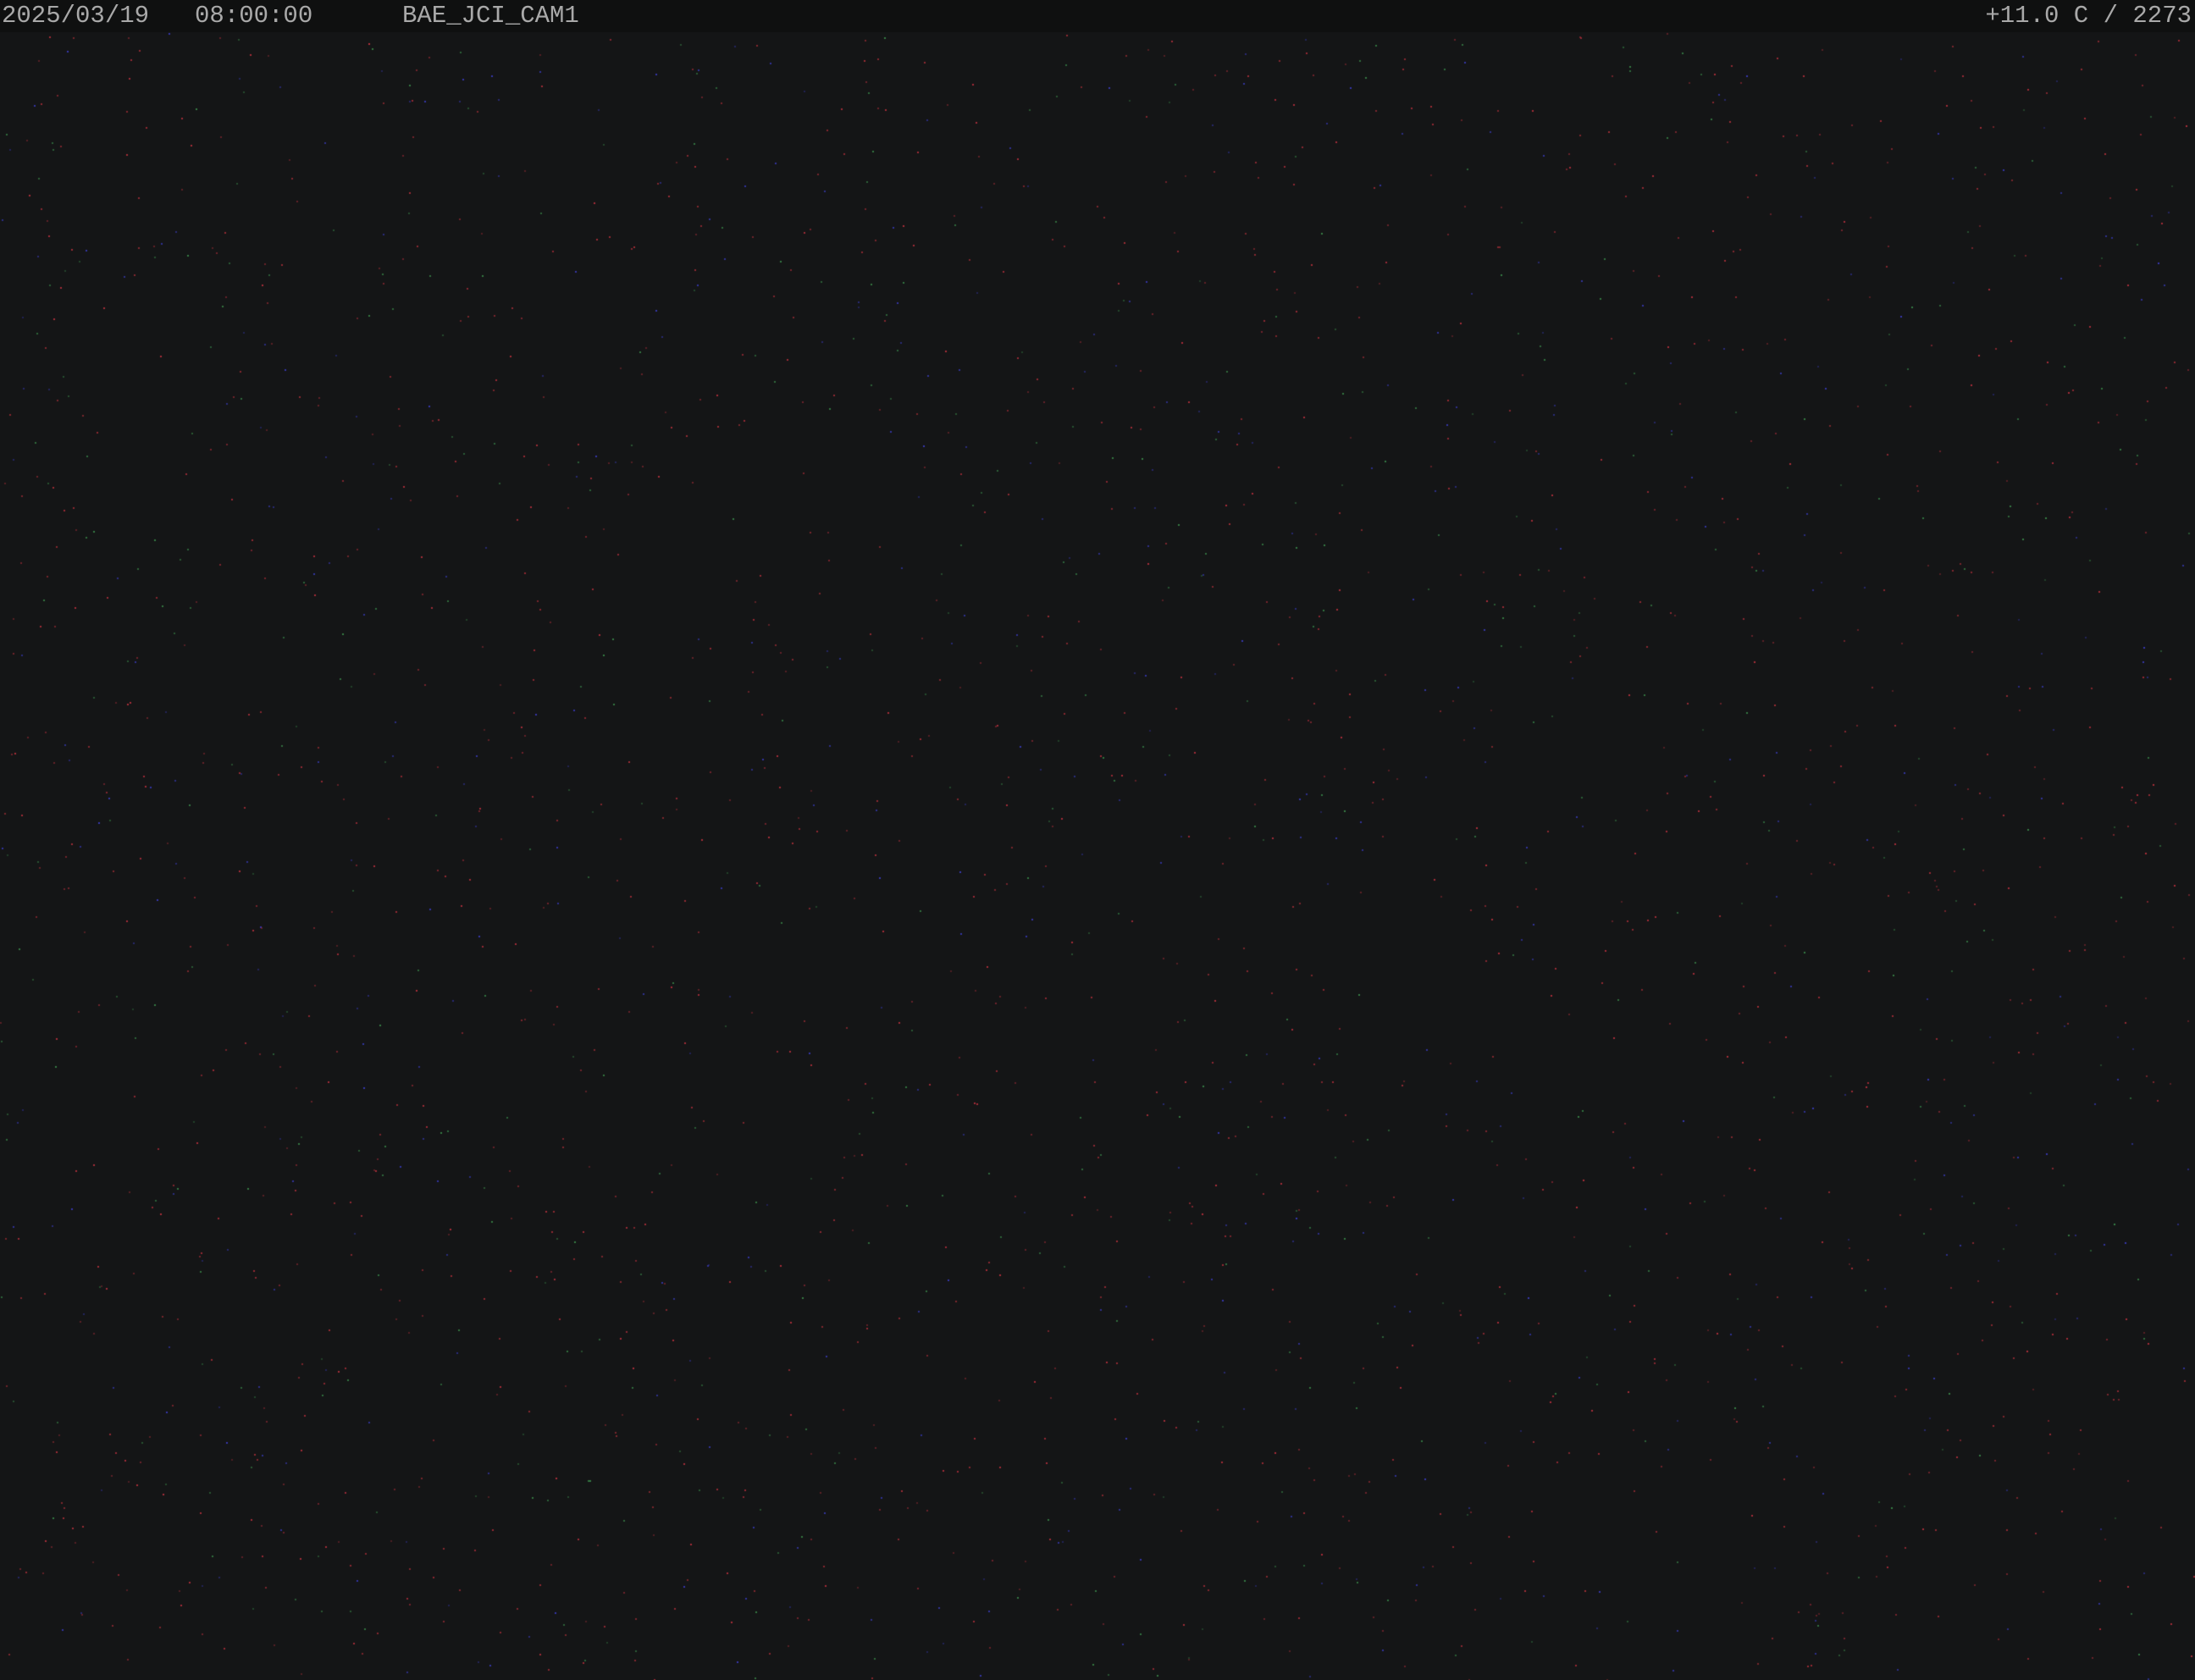  I want to click on osd-date: 2025/03/19, so click(76, 16).